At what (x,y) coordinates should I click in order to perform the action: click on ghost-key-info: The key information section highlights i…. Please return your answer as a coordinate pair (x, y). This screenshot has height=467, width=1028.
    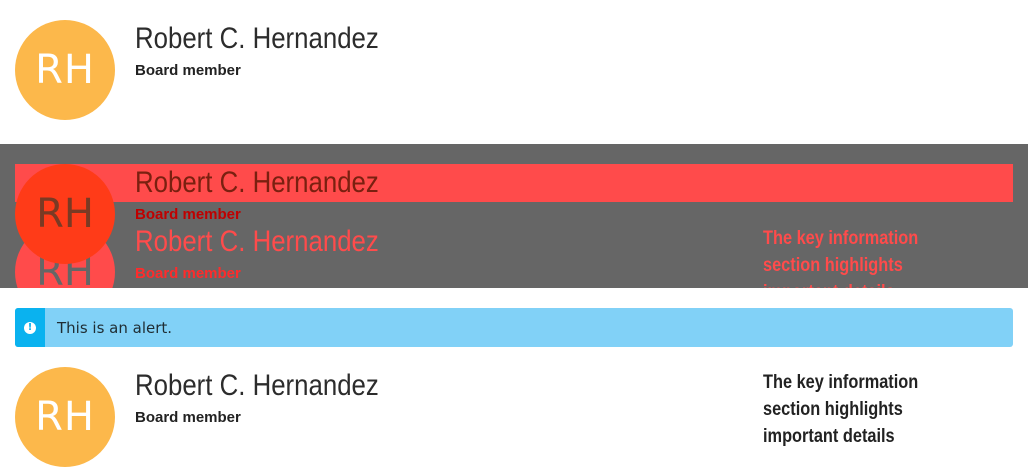
    Looking at the image, I should click on (849, 256).